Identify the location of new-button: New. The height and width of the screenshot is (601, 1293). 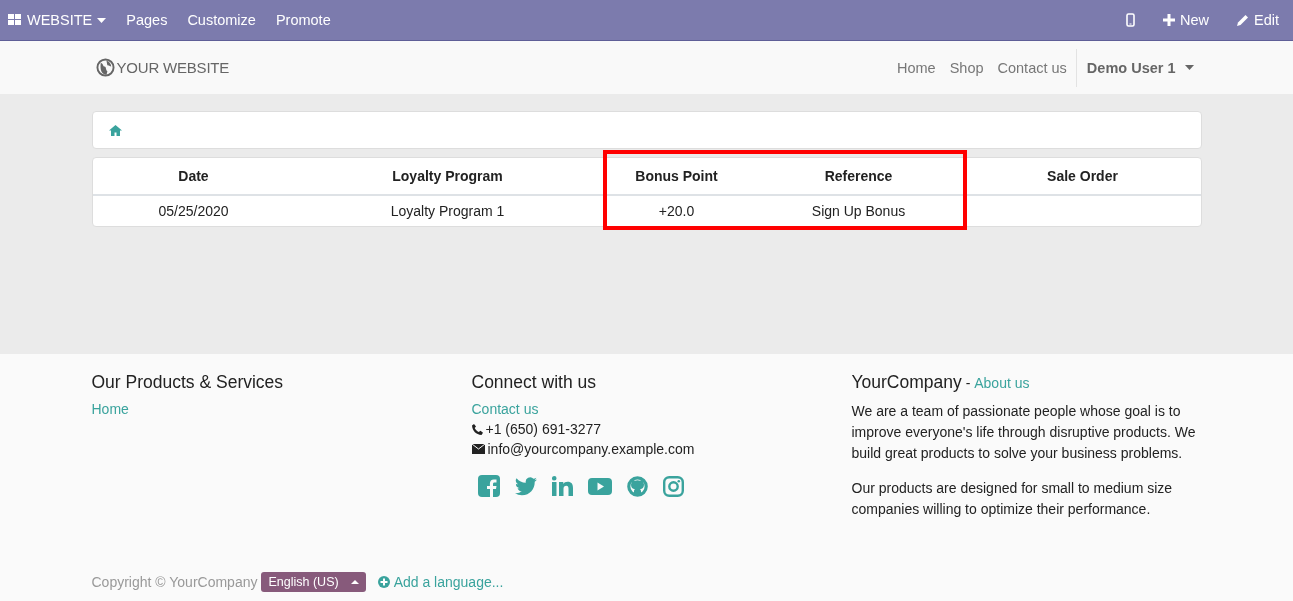
(1186, 20).